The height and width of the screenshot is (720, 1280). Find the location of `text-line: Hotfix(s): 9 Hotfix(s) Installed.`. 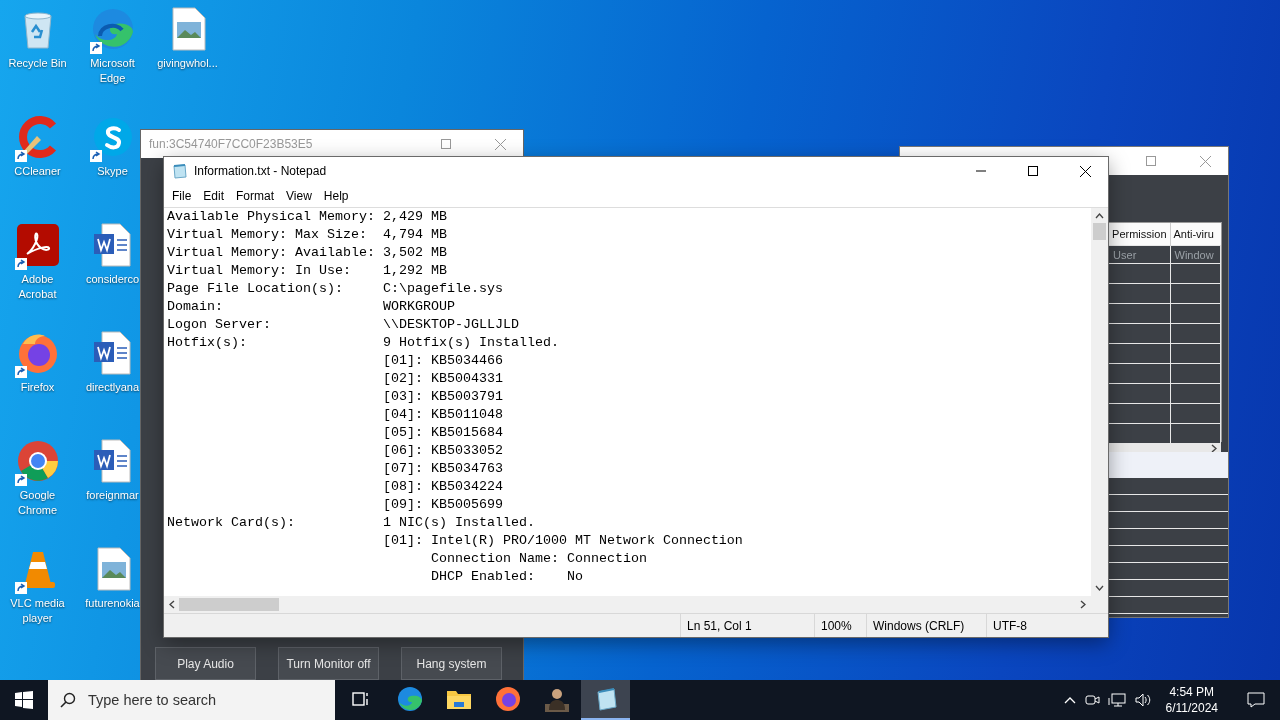

text-line: Hotfix(s): 9 Hotfix(s) Installed. is located at coordinates (363, 342).